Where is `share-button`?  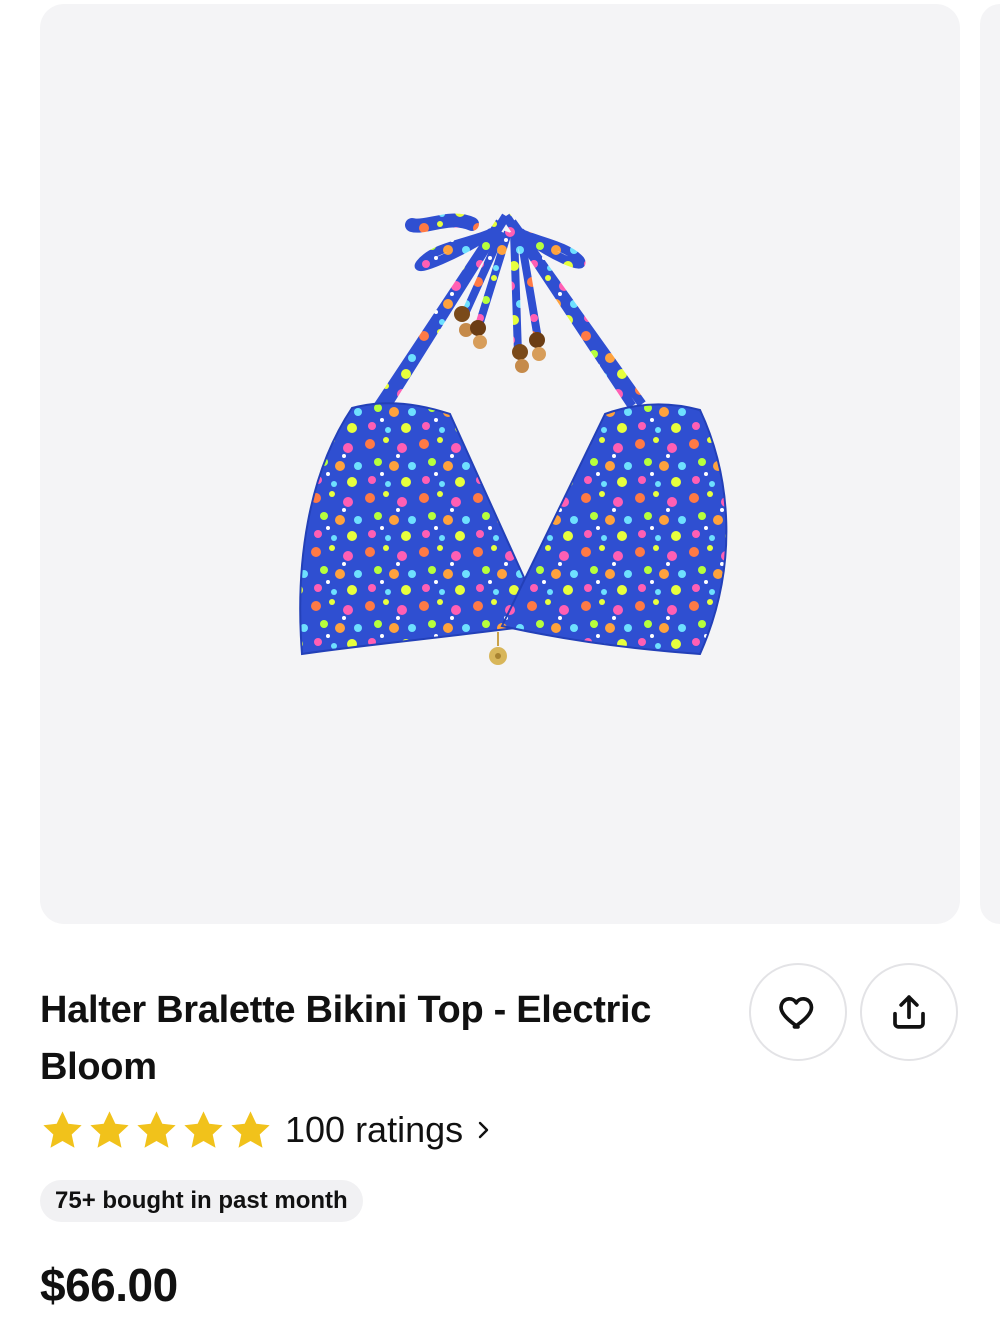
share-button is located at coordinates (909, 1012).